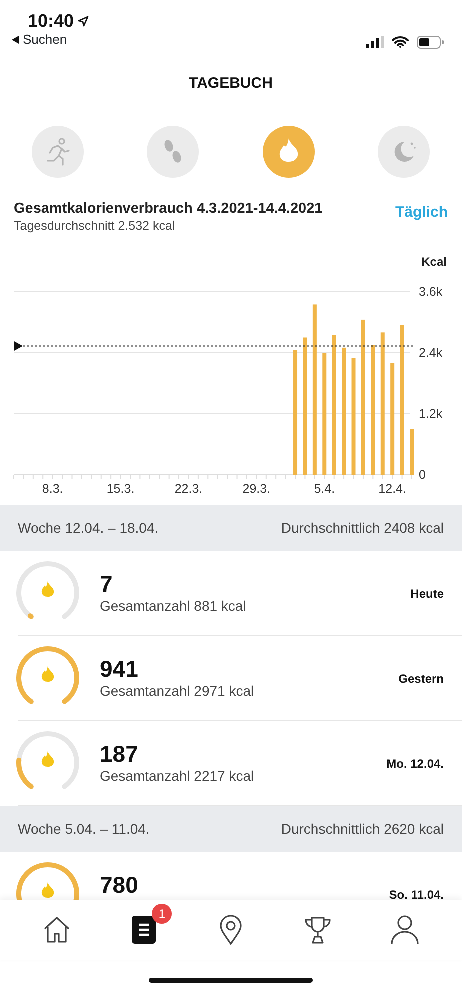  What do you see at coordinates (416, 893) in the screenshot?
I see `day-date: So. 11.04.` at bounding box center [416, 893].